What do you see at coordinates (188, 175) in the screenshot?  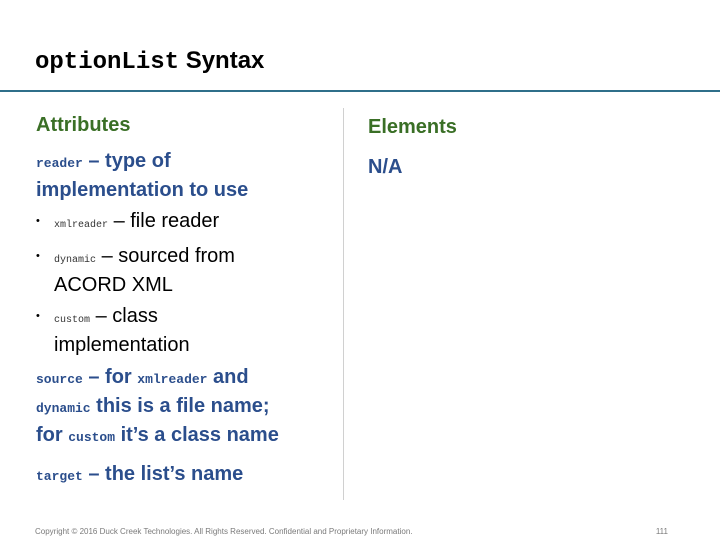 I see `reader-attribute: reader – type of implementation to use` at bounding box center [188, 175].